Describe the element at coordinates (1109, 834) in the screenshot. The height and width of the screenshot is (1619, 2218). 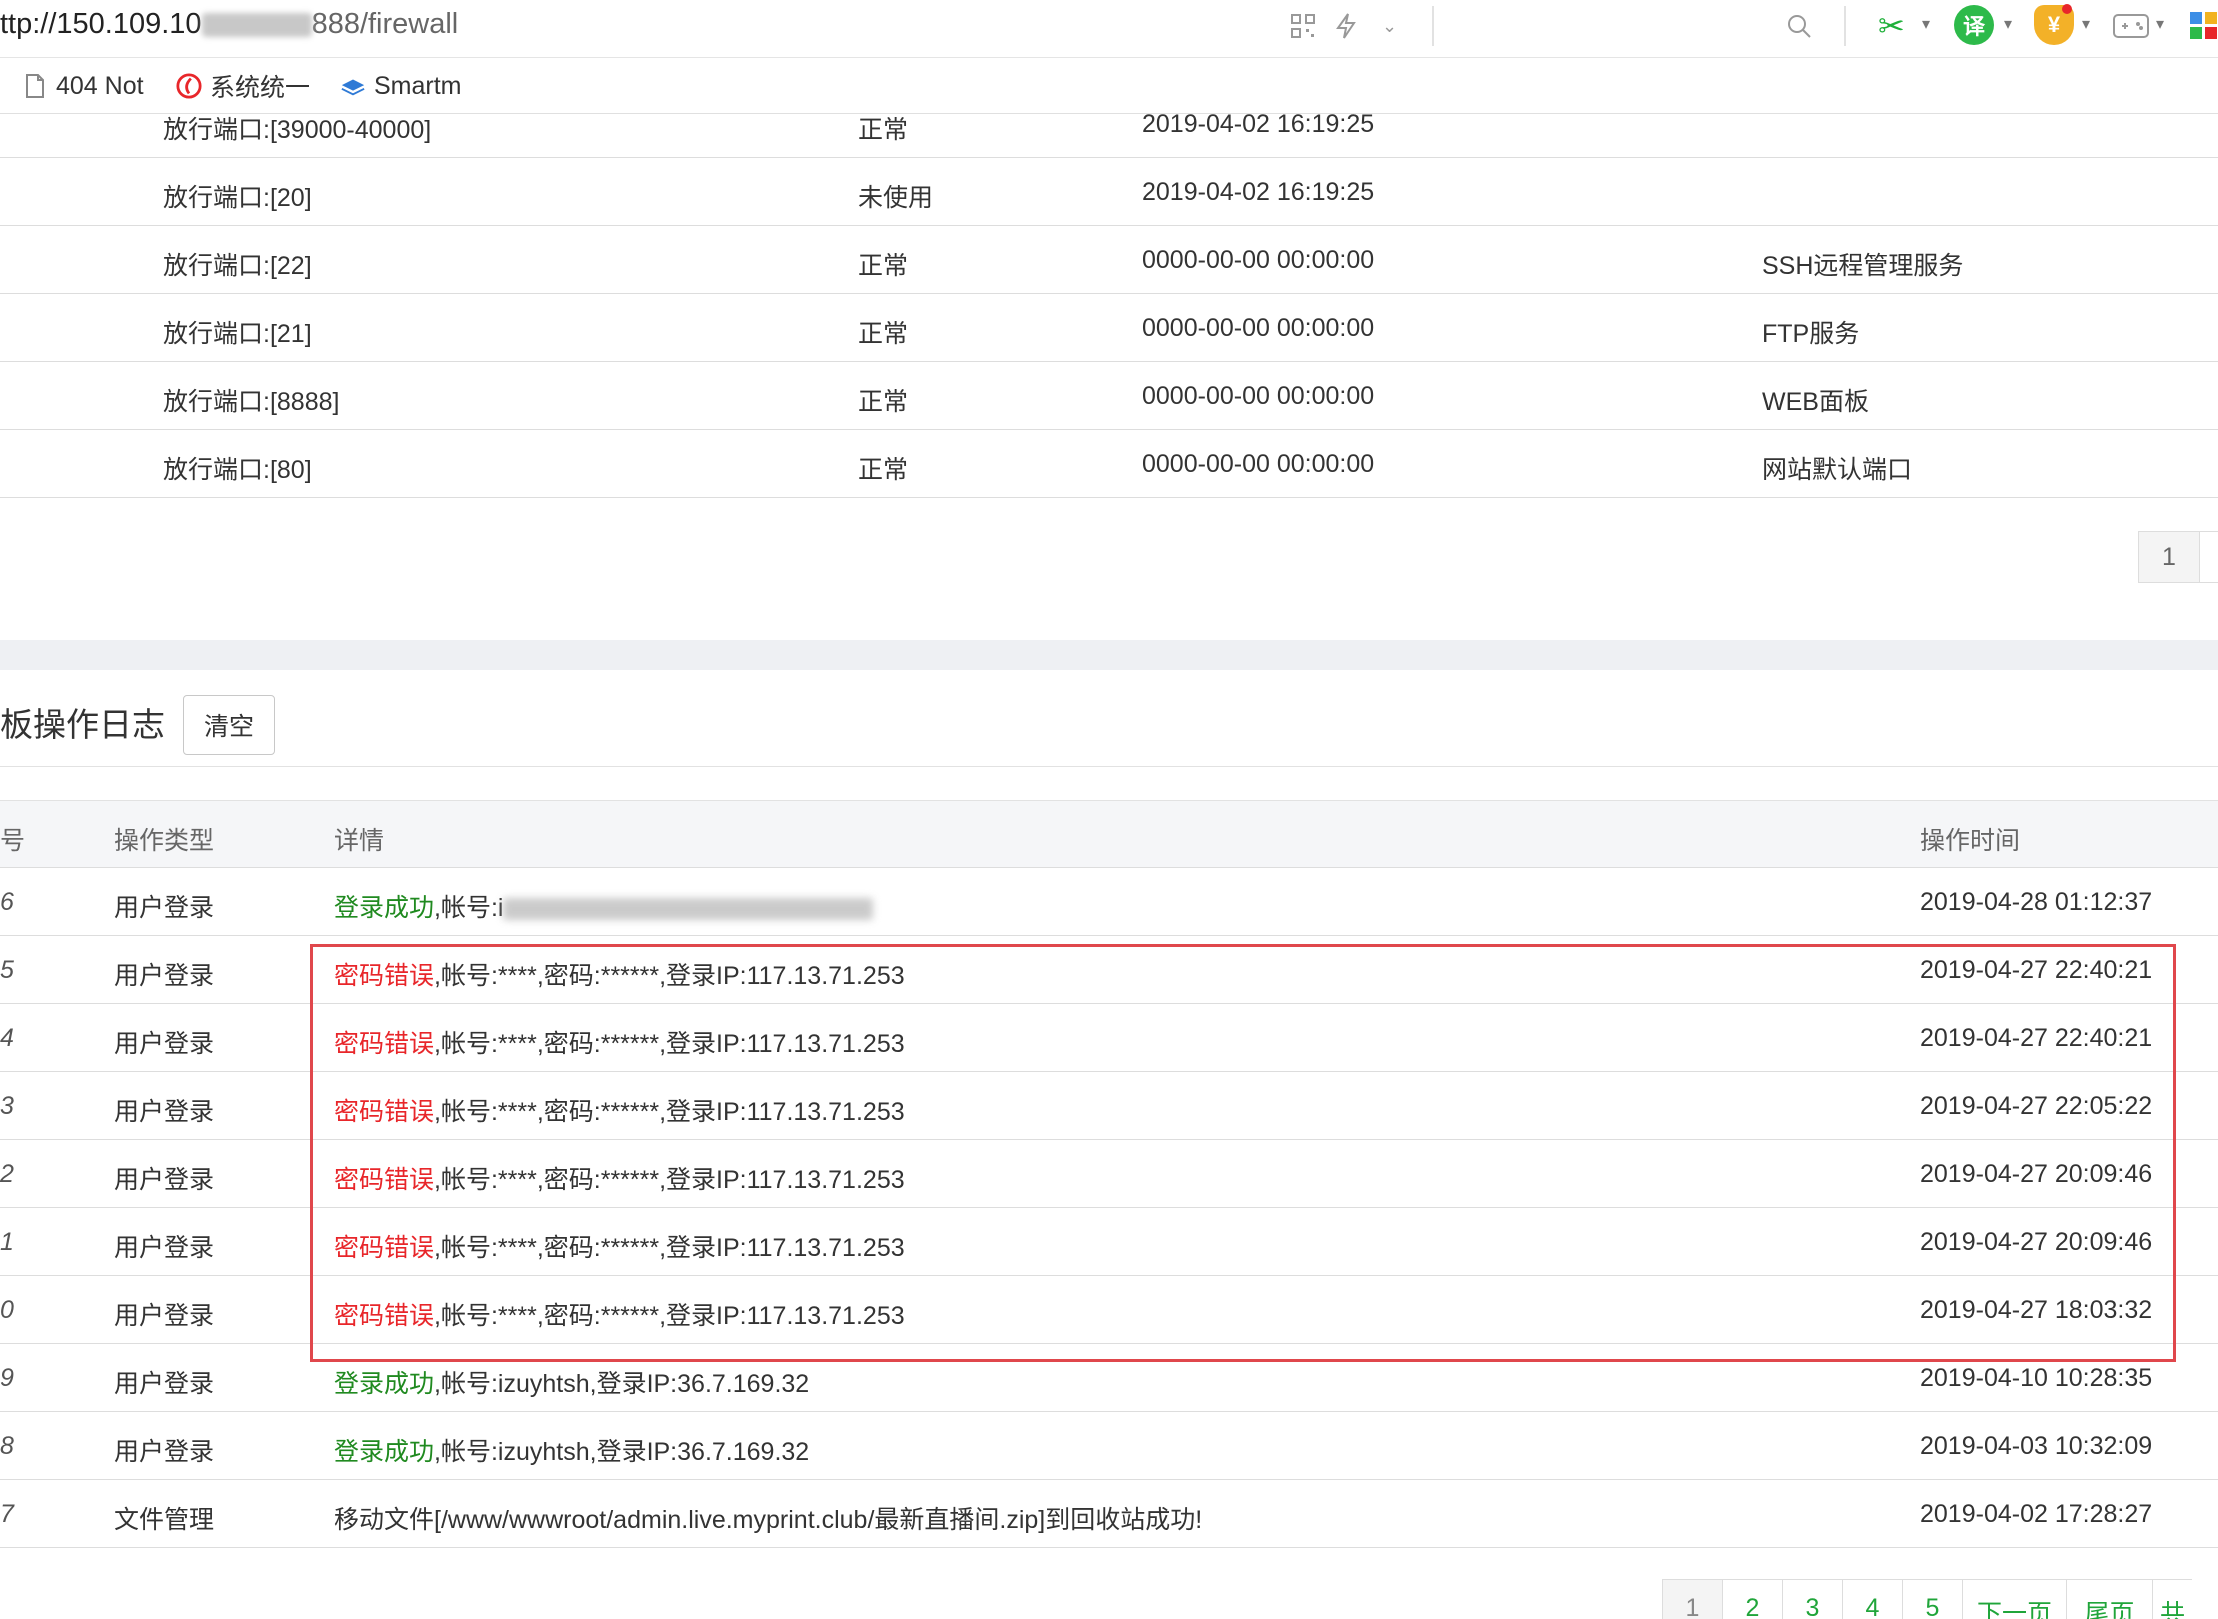
I see `table-header: 号 操作类型 详情 操作时间` at that location.